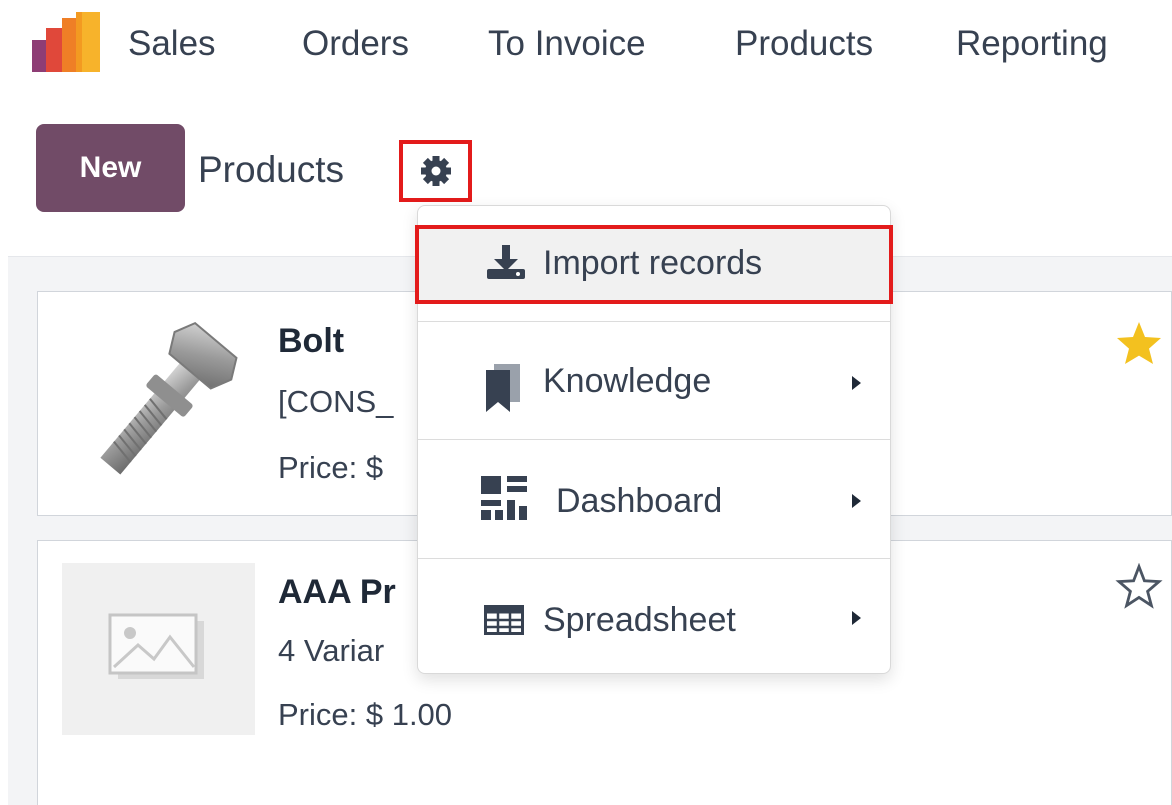 The image size is (1172, 805). I want to click on menu-item-label: Knowledge, so click(627, 381).